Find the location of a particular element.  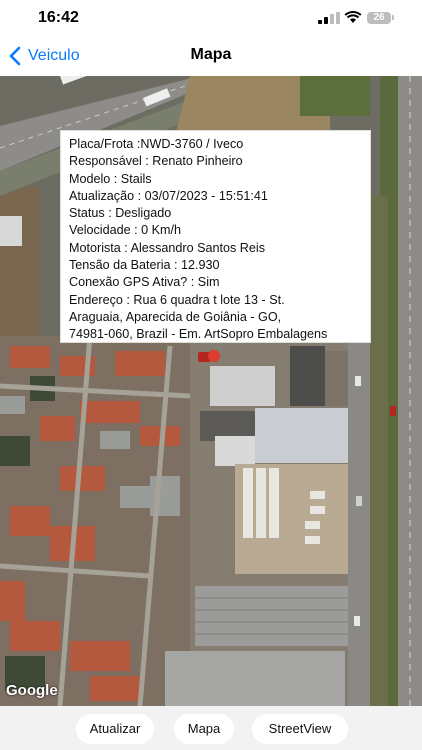

battery-level: 26 is located at coordinates (379, 17).